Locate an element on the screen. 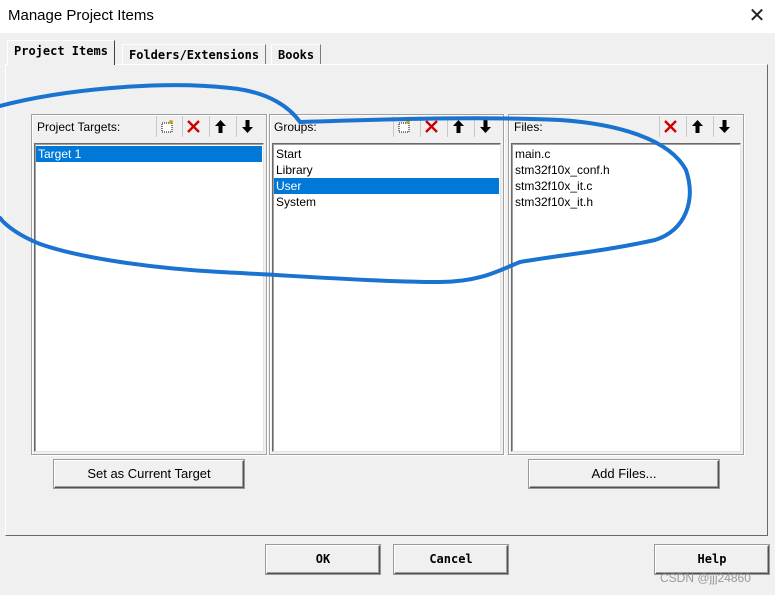 The height and width of the screenshot is (595, 775). window-title: Manage Project Items is located at coordinates (81, 15).